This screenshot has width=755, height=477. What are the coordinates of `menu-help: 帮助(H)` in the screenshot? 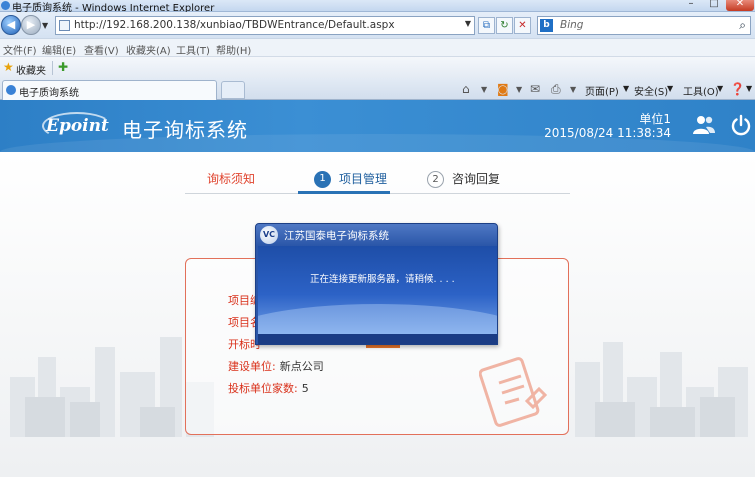 It's located at (233, 49).